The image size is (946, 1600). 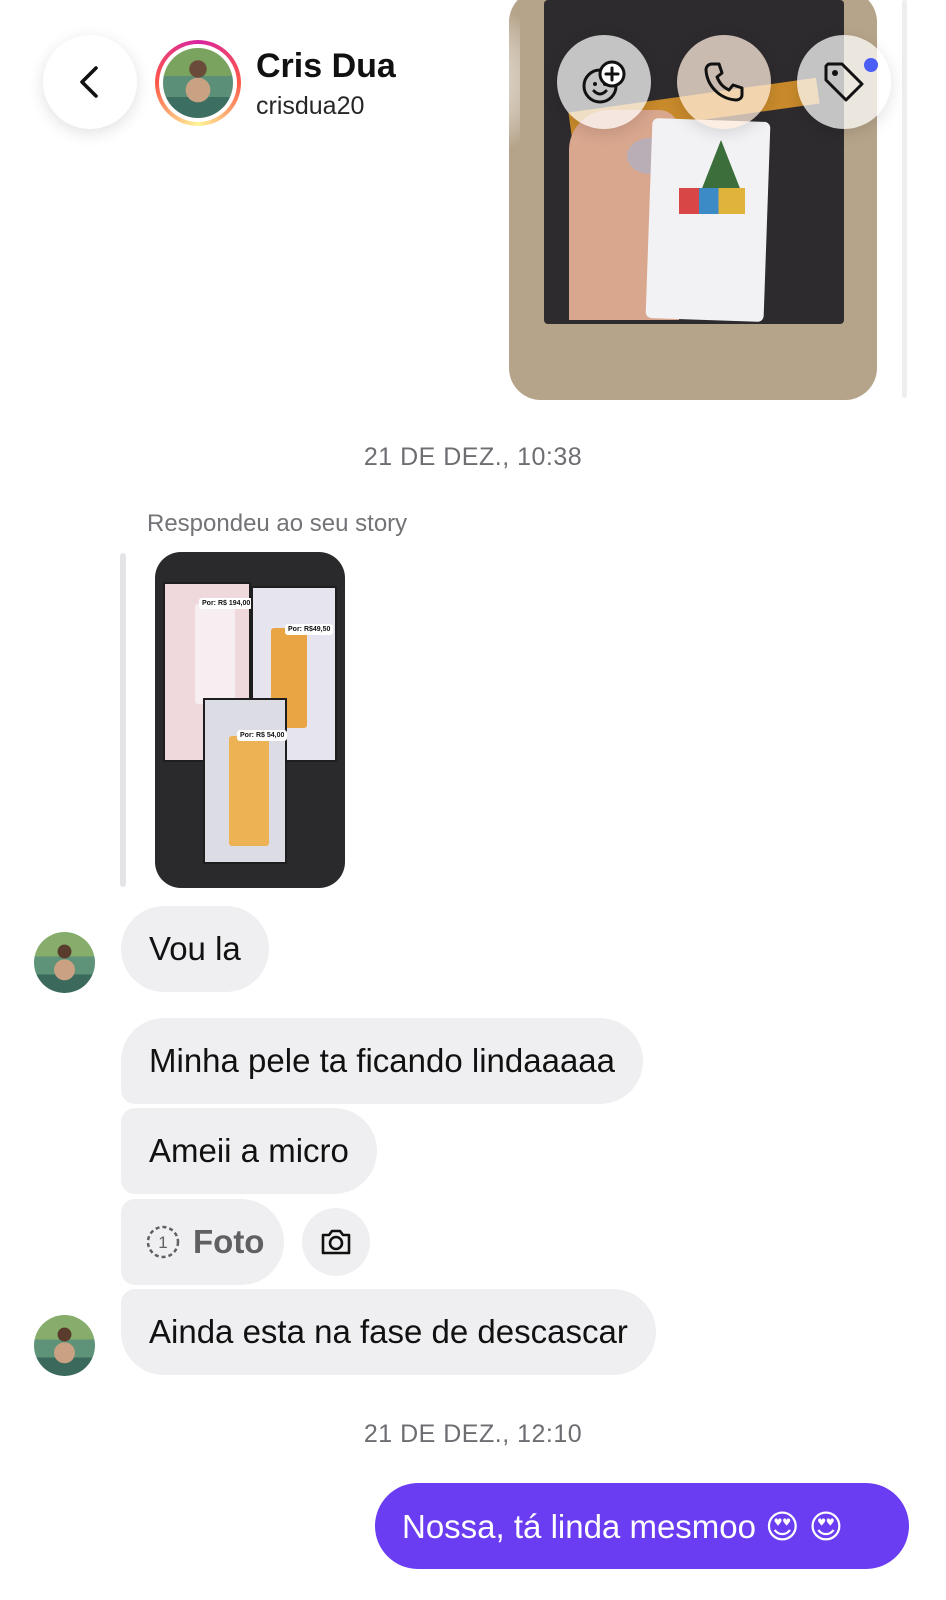 I want to click on contact-name: Cris Dua, so click(x=326, y=66).